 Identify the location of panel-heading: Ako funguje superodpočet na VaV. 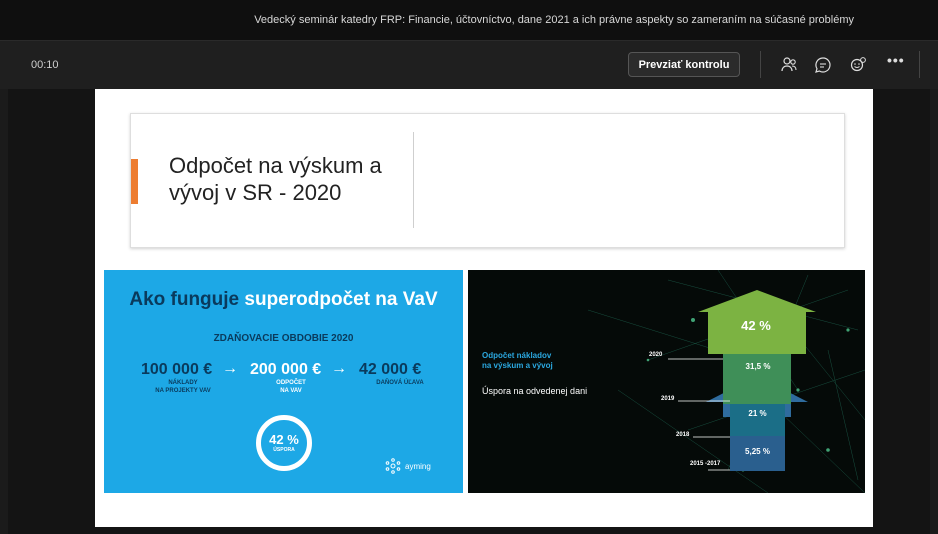
(283, 300).